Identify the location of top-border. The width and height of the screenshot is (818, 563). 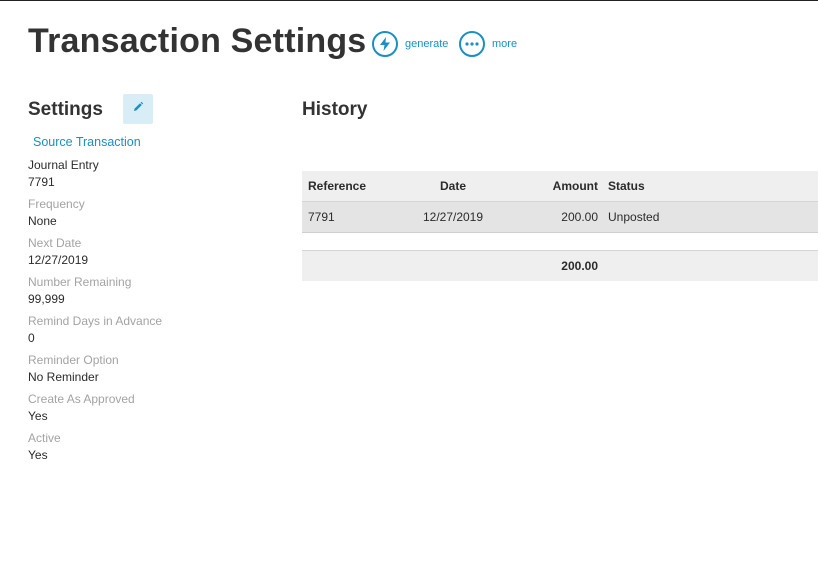
(409, 0).